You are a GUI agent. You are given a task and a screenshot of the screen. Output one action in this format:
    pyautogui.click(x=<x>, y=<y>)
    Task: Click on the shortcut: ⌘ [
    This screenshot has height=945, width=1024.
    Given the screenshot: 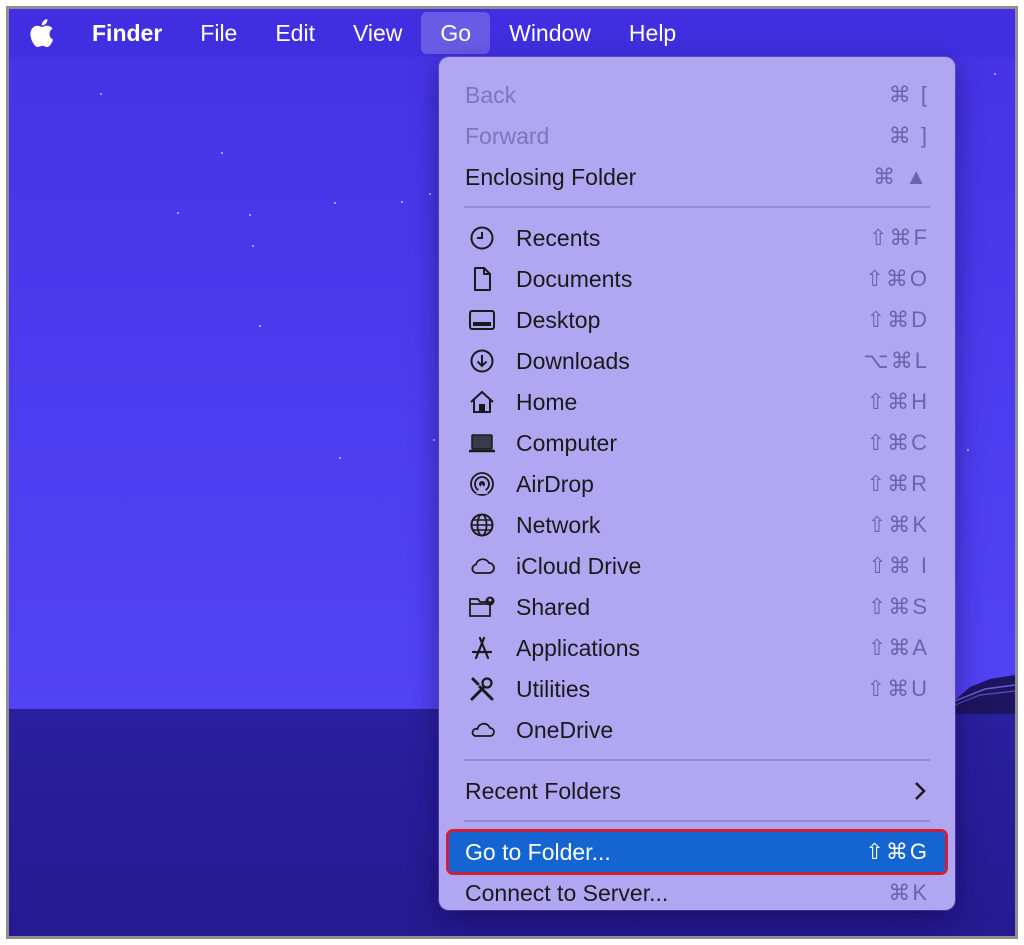 What is the action you would take?
    pyautogui.click(x=908, y=94)
    